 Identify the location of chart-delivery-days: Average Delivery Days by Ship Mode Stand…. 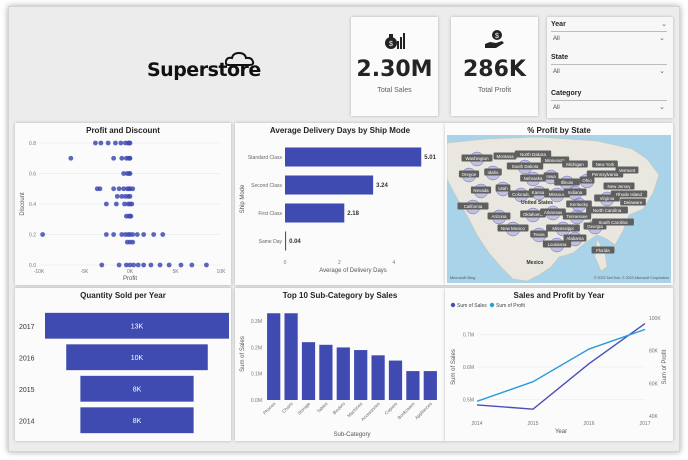
(340, 204).